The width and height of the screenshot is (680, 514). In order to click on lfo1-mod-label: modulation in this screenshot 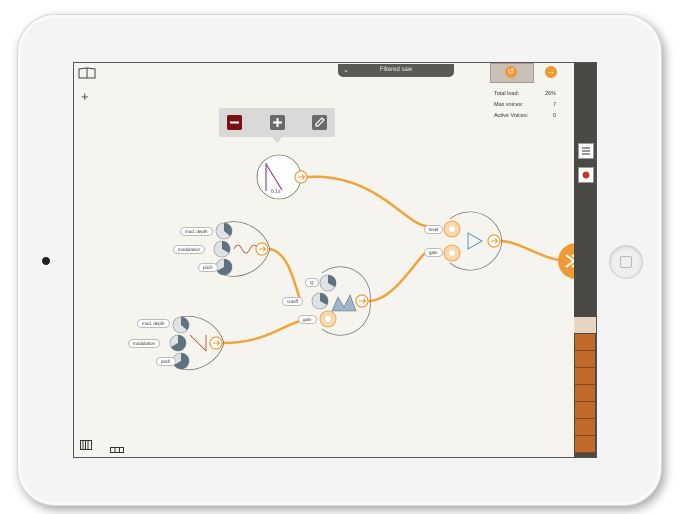, I will do `click(189, 249)`.